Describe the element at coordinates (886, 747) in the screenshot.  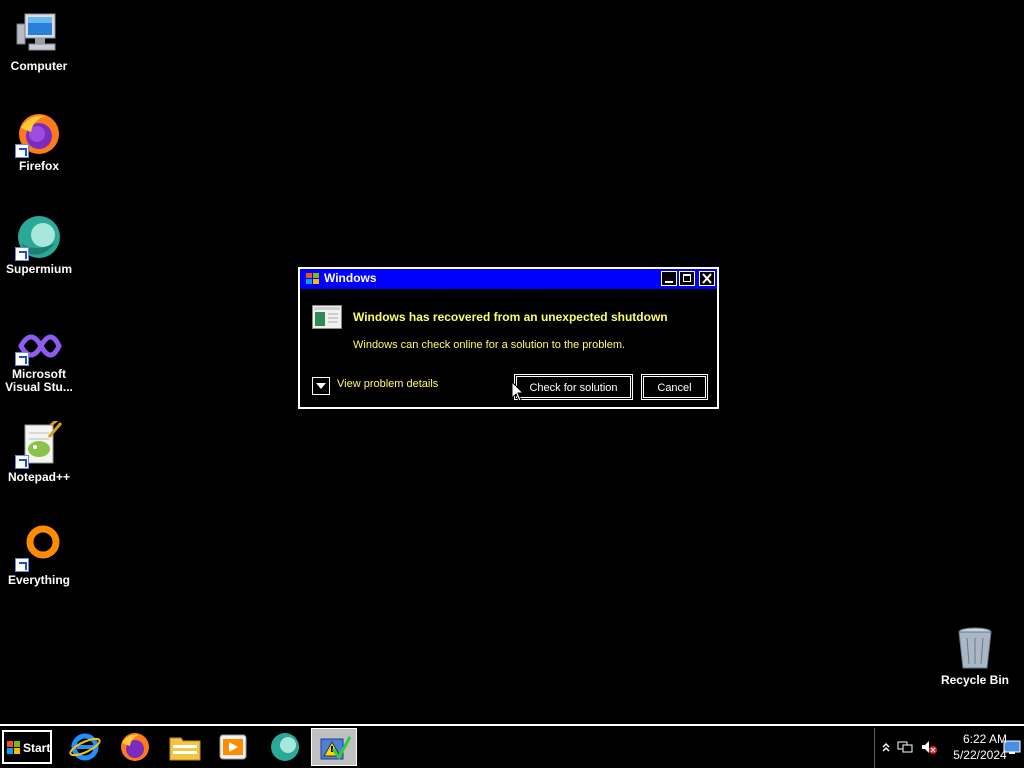
I see `show-hidden-icons-icon` at that location.